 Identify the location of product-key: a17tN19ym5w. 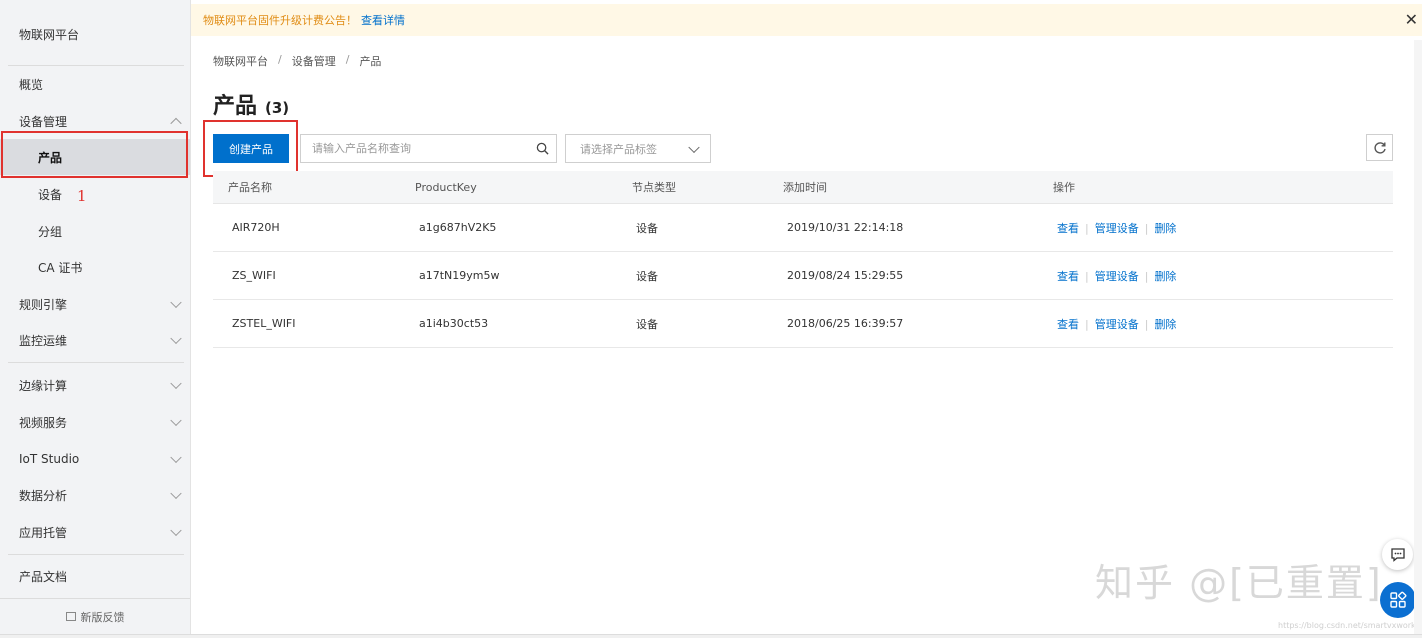
(459, 275).